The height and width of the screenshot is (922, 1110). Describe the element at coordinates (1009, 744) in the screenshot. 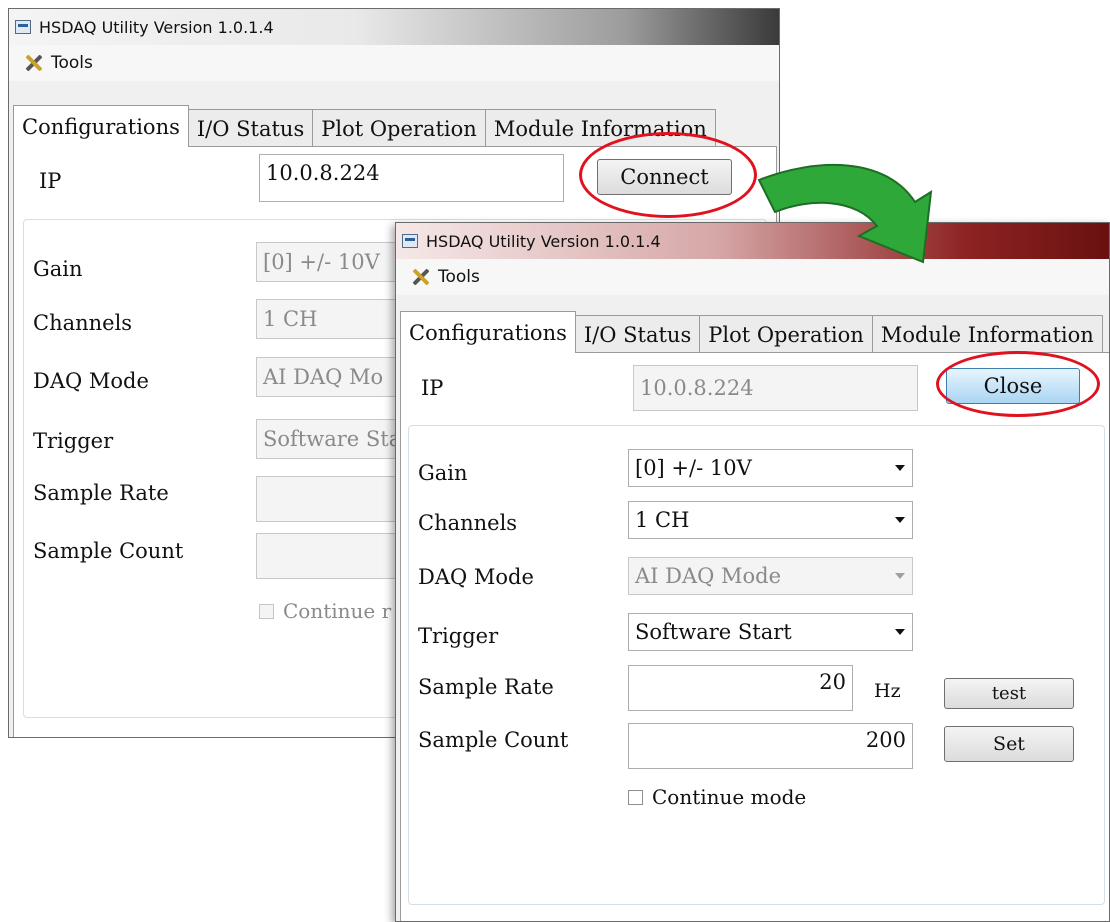

I see `set-button: Set` at that location.